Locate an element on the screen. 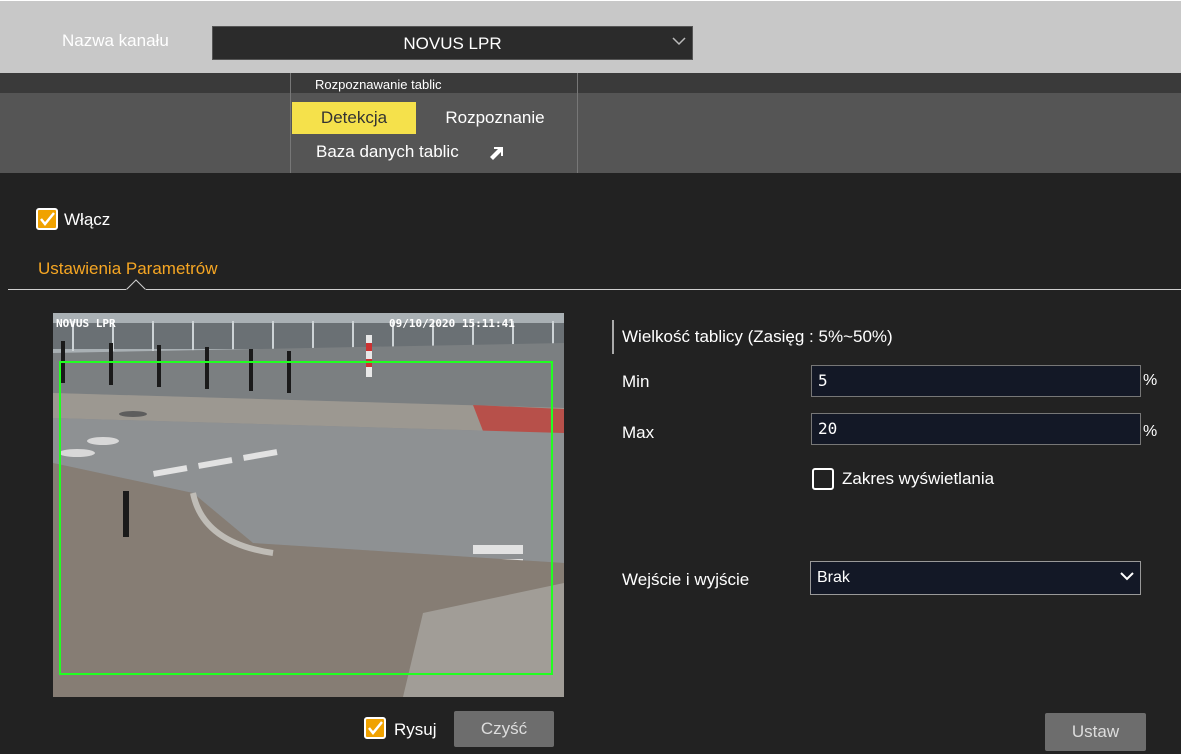  display-range-checkbox is located at coordinates (823, 479).